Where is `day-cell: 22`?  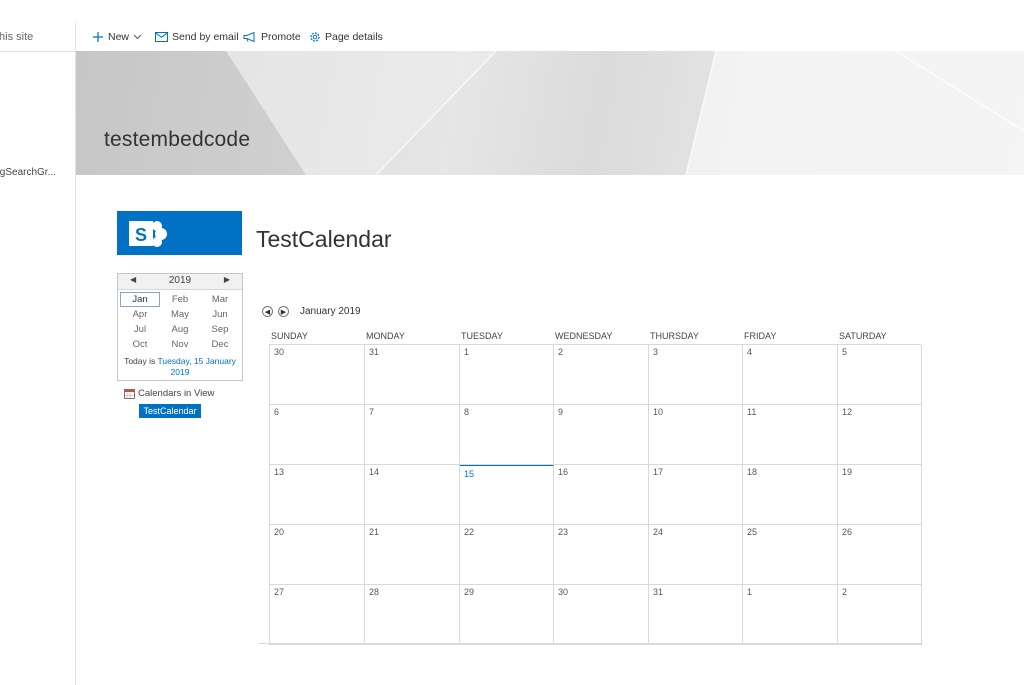 day-cell: 22 is located at coordinates (507, 555).